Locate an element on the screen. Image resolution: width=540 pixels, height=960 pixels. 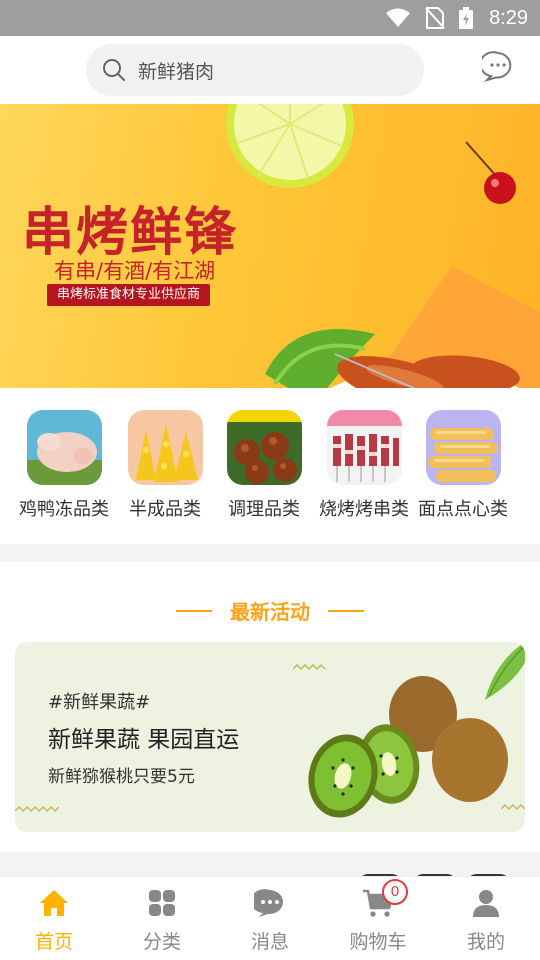
category-chicken: 鸡鸭冻品类 is located at coordinates (64, 465).